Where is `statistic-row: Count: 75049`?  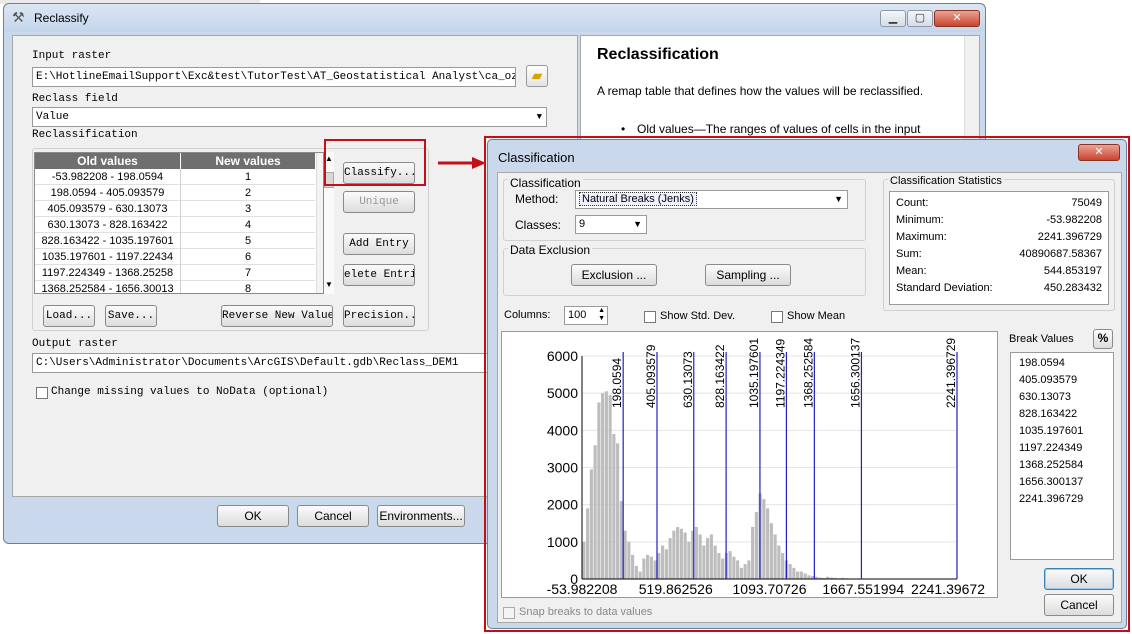 statistic-row: Count: 75049 is located at coordinates (999, 205).